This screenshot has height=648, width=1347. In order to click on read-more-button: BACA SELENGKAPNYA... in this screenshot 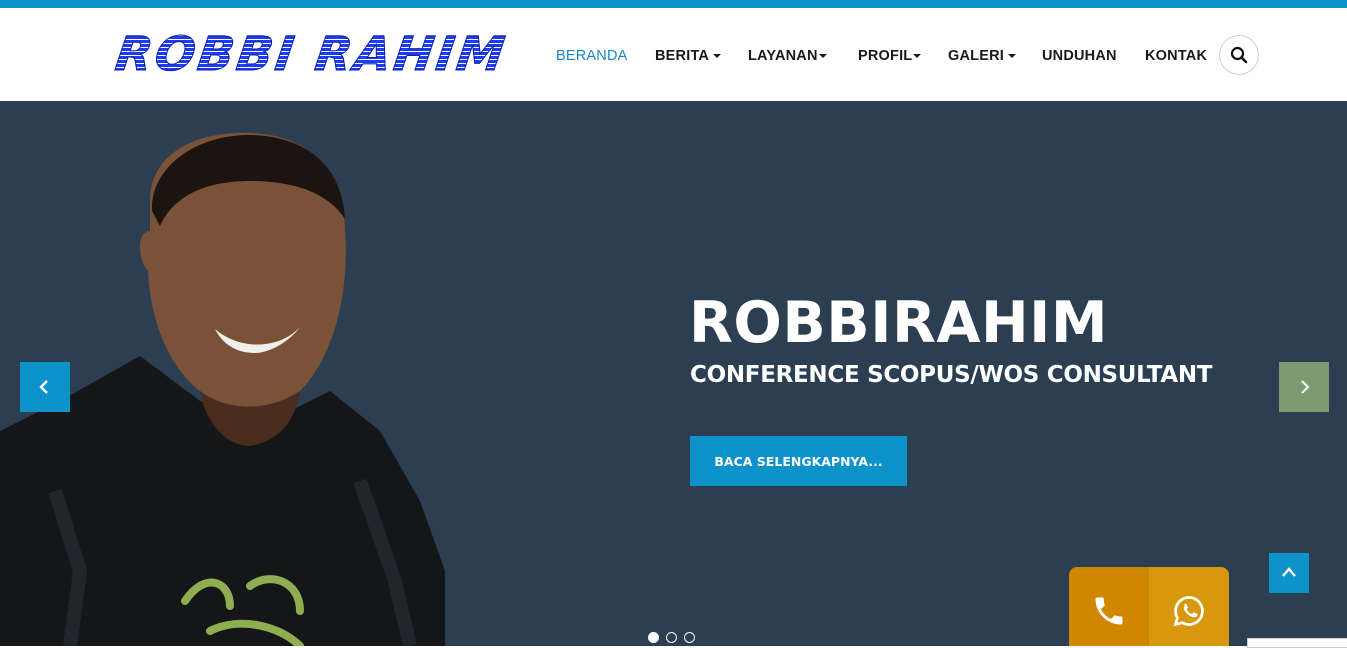, I will do `click(798, 461)`.